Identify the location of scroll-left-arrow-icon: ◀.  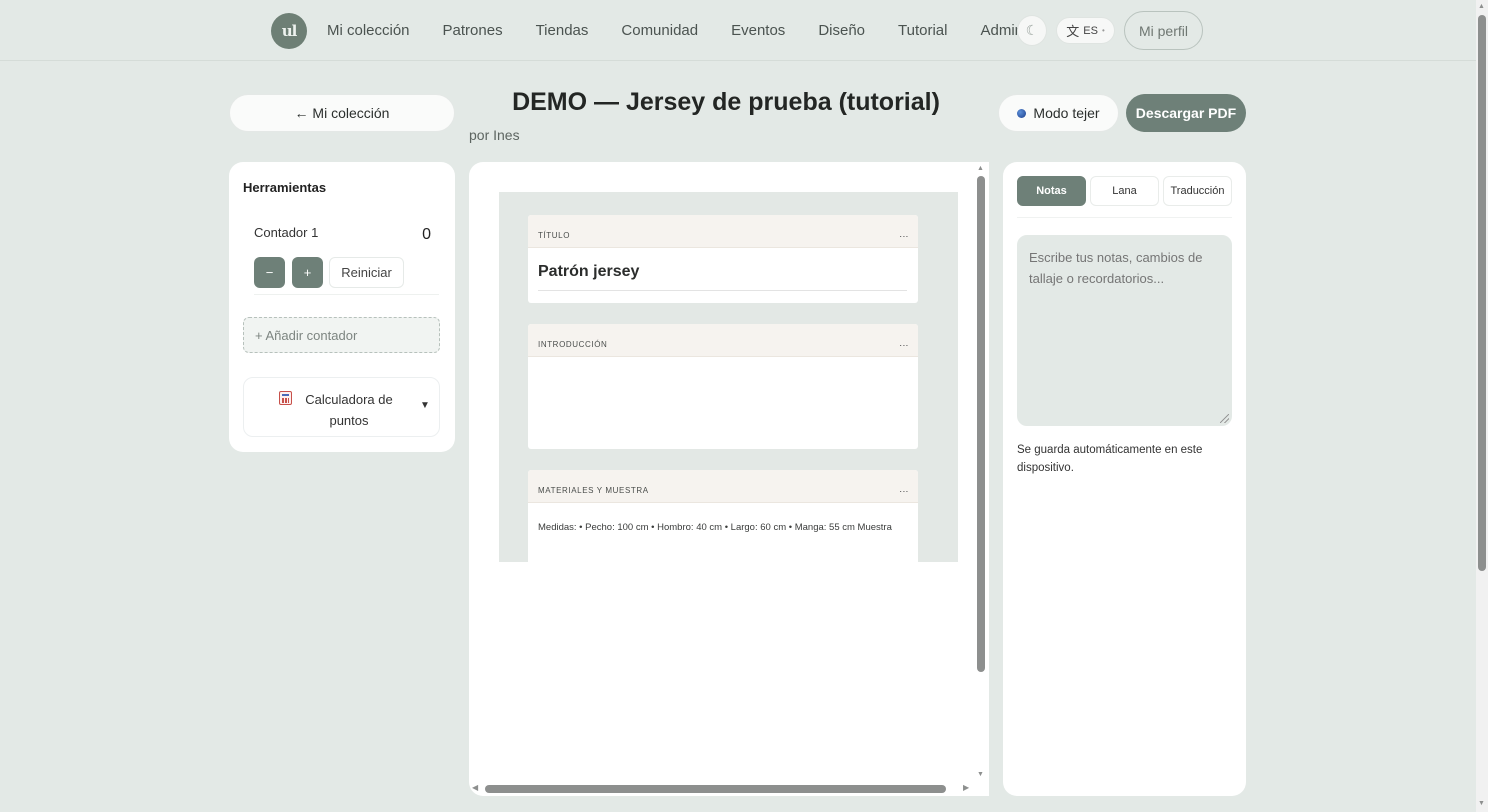
(475, 787).